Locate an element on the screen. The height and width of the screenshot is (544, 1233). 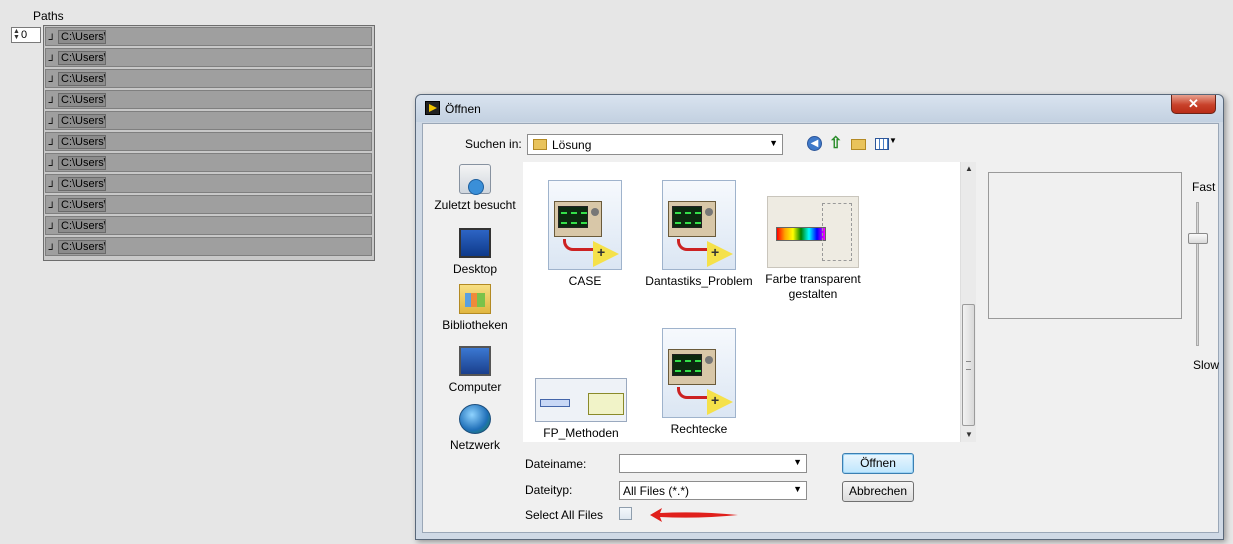
look-in-dropdown: Lösung ▼ is located at coordinates (655, 144).